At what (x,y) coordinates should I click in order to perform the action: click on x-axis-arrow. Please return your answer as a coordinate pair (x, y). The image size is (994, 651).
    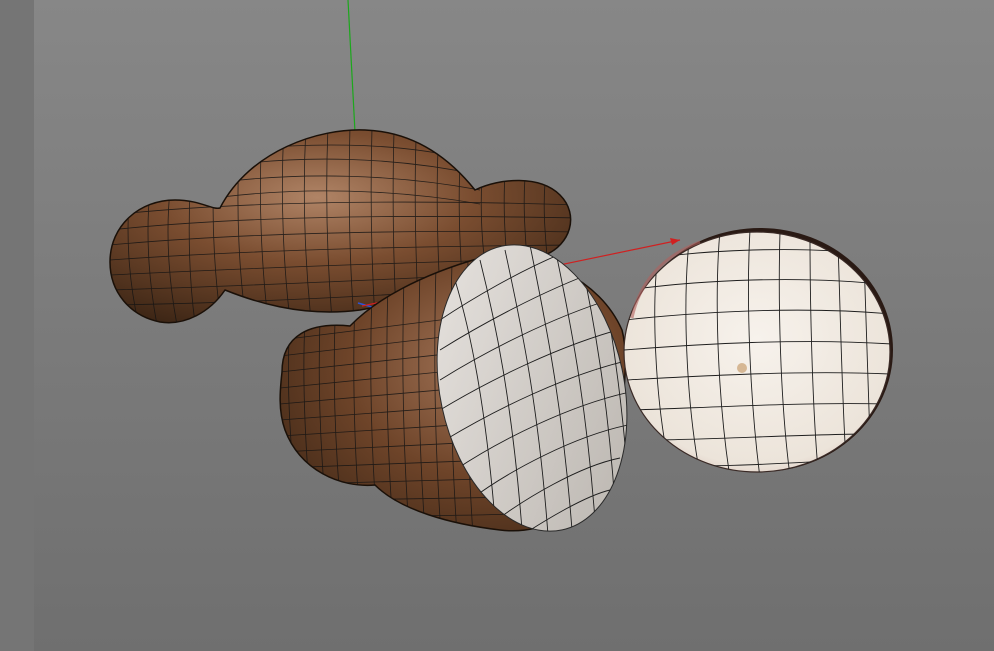
    Looking at the image, I should click on (675, 241).